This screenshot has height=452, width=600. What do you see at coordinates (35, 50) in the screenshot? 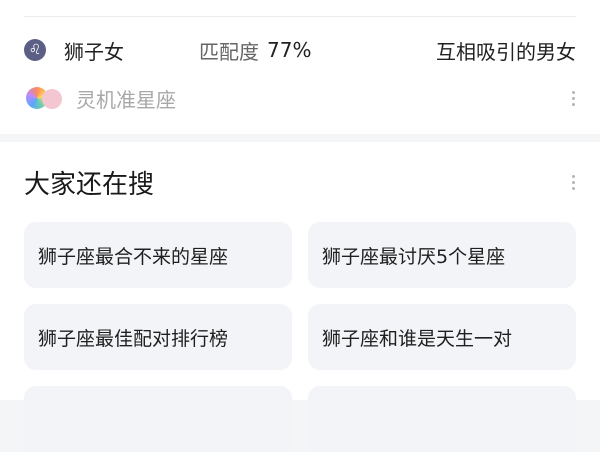
I see `leo-icon: ♌` at bounding box center [35, 50].